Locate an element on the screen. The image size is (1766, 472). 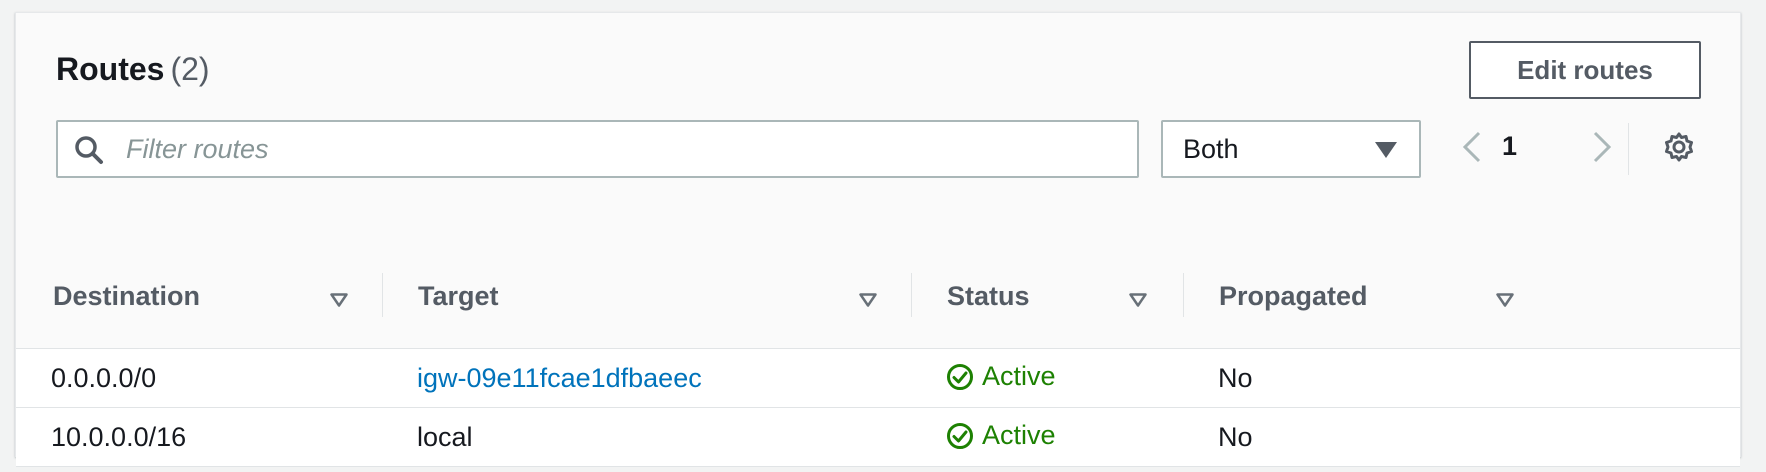
chevron-left-icon is located at coordinates (1472, 149).